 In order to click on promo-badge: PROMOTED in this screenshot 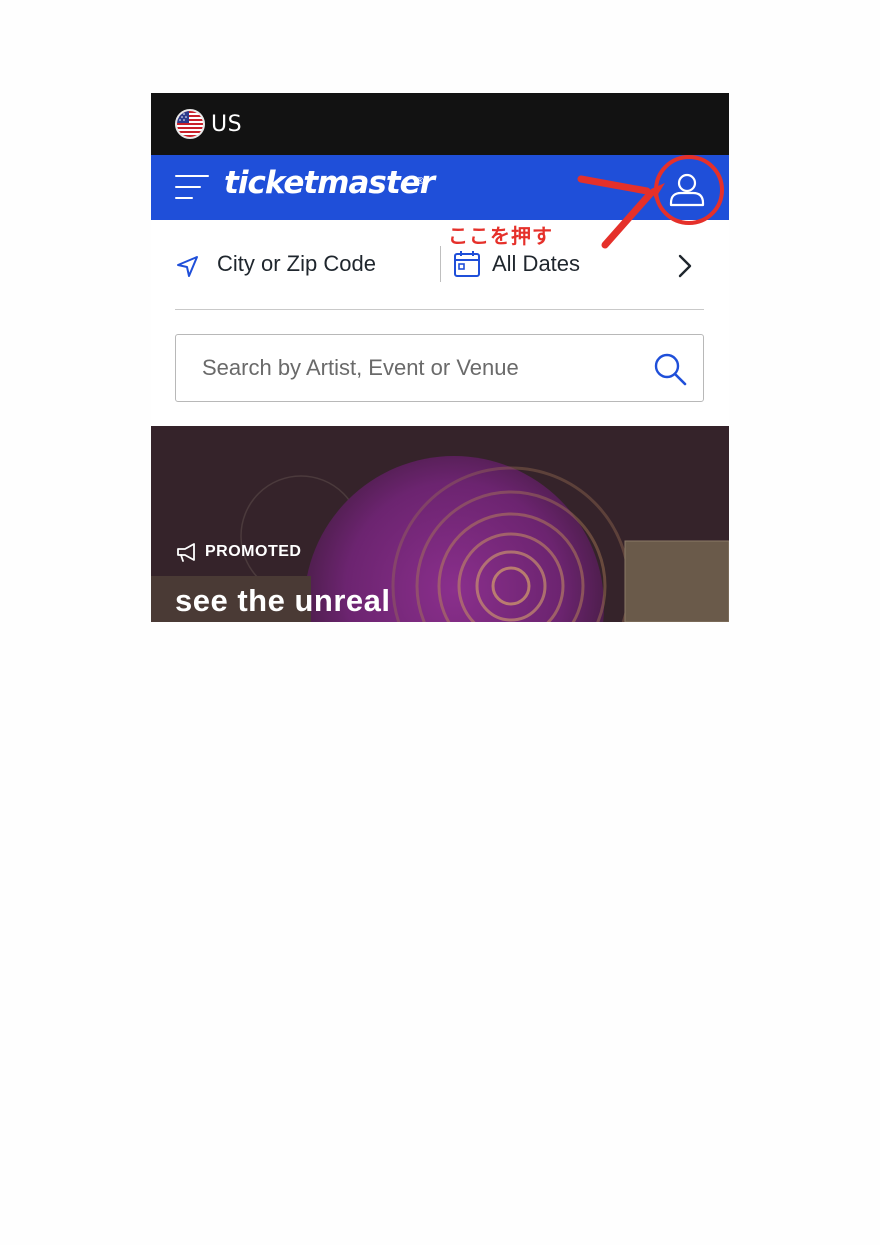, I will do `click(238, 552)`.